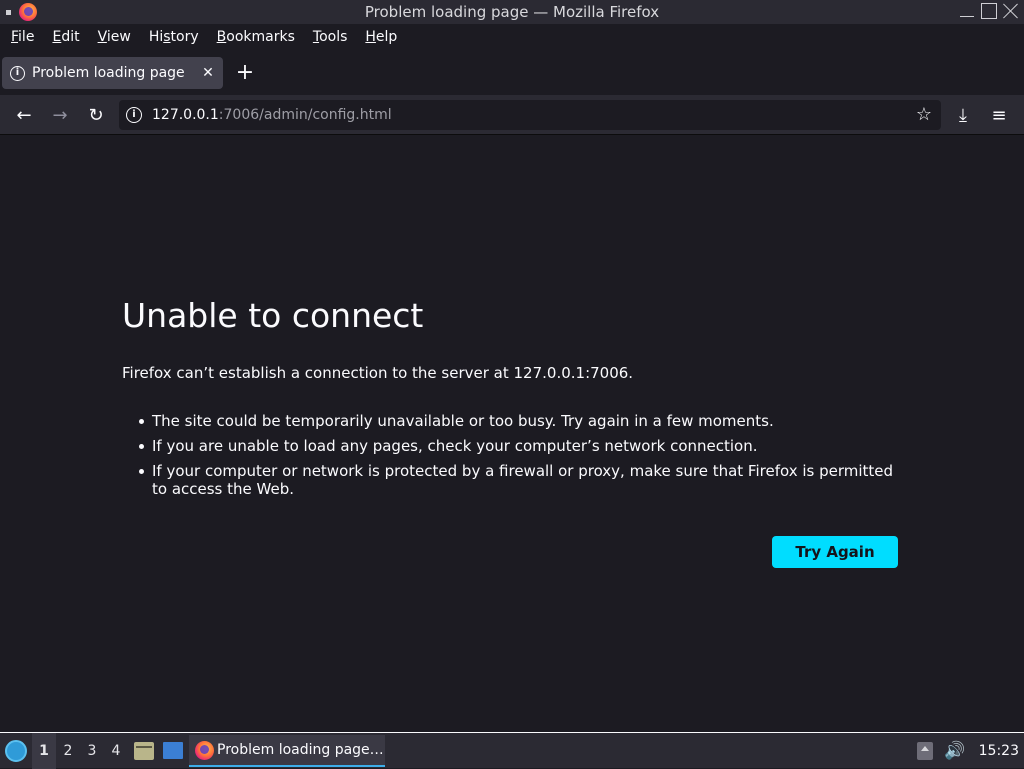 This screenshot has width=1024, height=769. I want to click on titlebar-left, so click(21, 12).